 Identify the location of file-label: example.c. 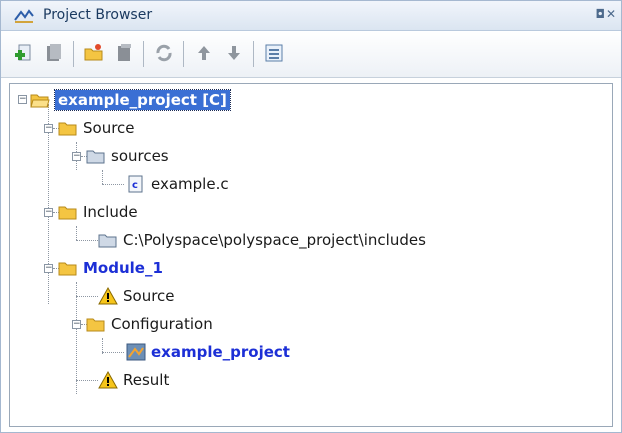
(190, 184).